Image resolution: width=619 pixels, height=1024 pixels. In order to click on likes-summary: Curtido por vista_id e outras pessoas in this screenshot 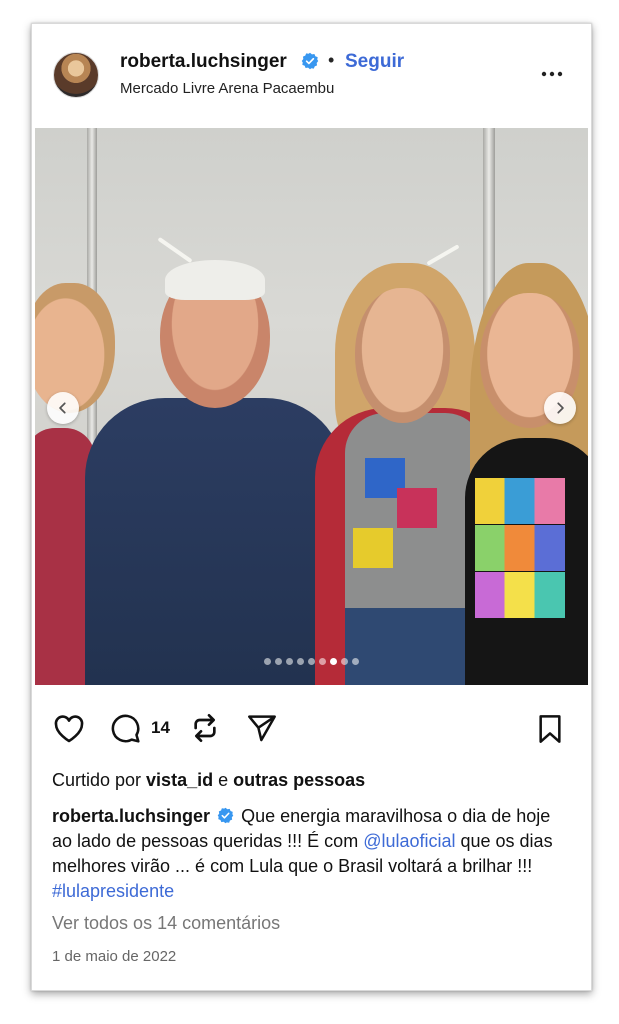, I will do `click(208, 780)`.